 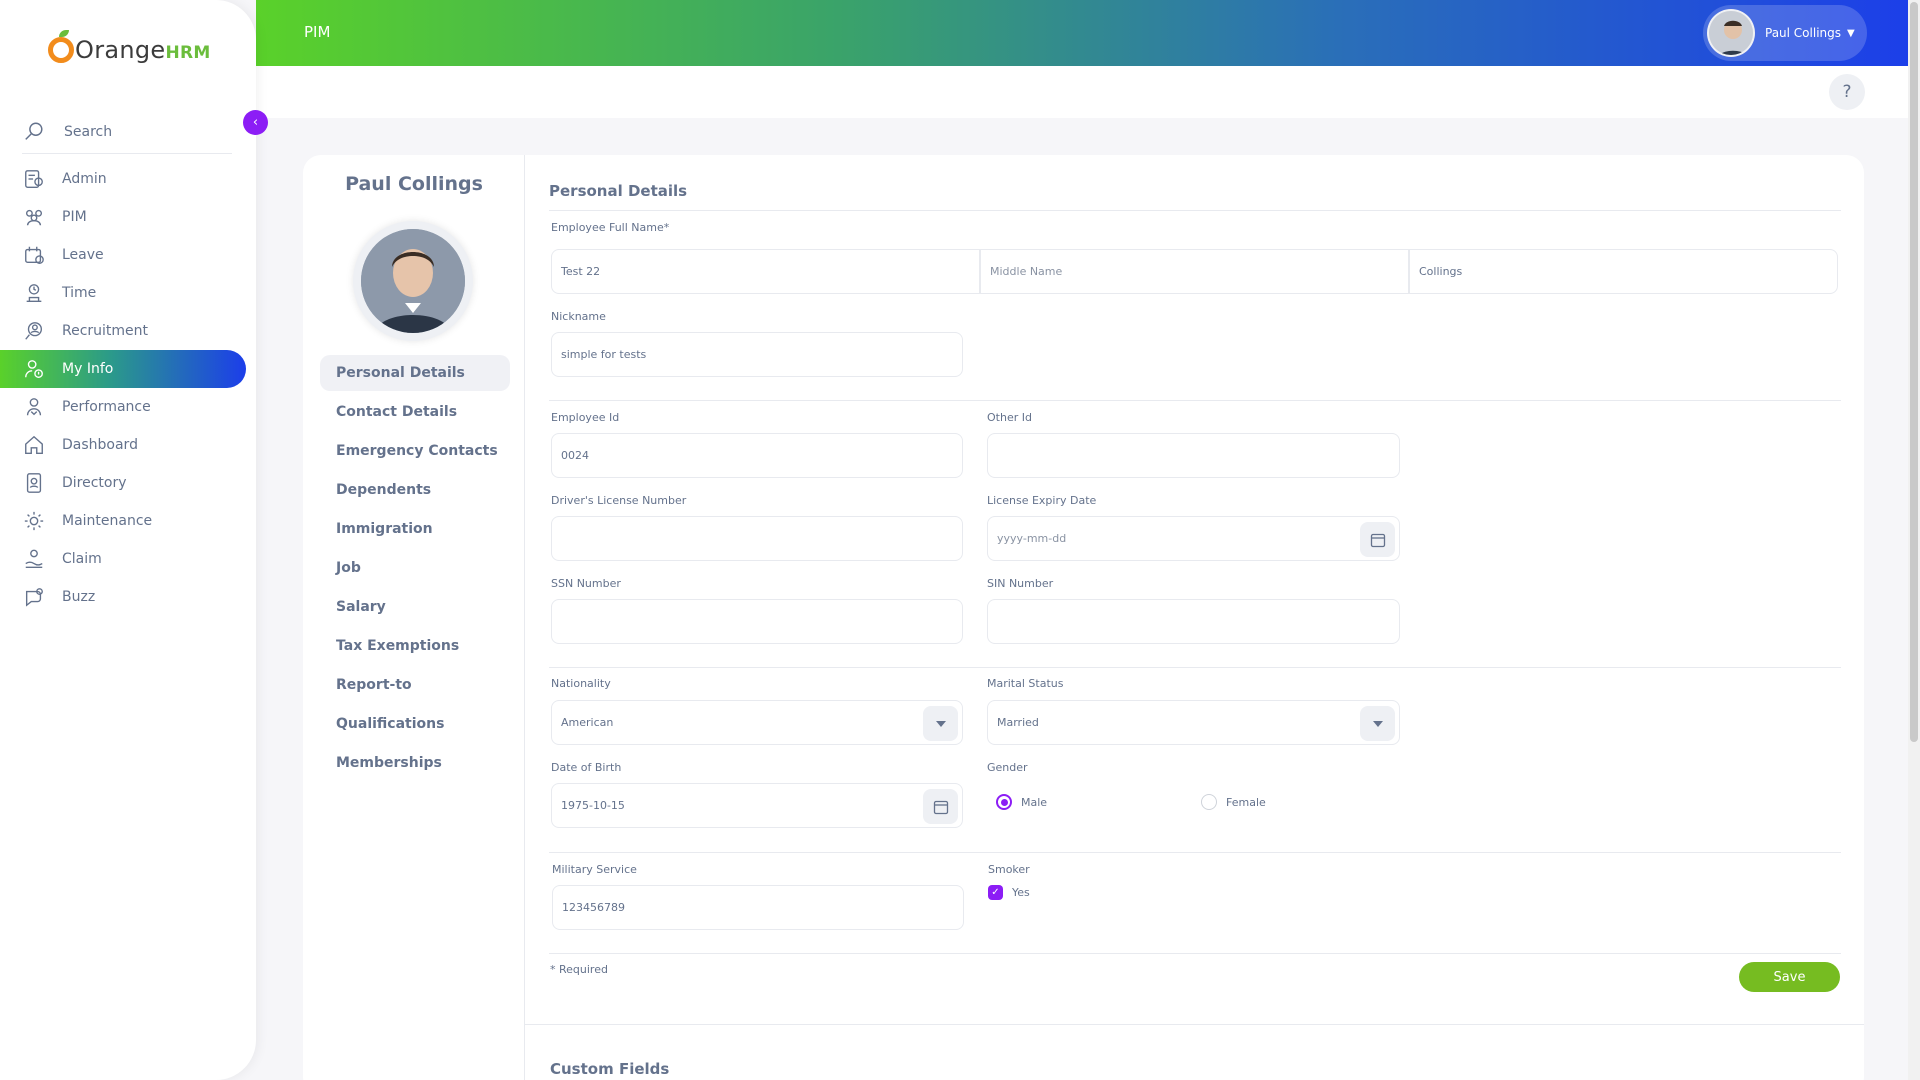 I want to click on tab-contact-details: Contact Details, so click(x=415, y=412).